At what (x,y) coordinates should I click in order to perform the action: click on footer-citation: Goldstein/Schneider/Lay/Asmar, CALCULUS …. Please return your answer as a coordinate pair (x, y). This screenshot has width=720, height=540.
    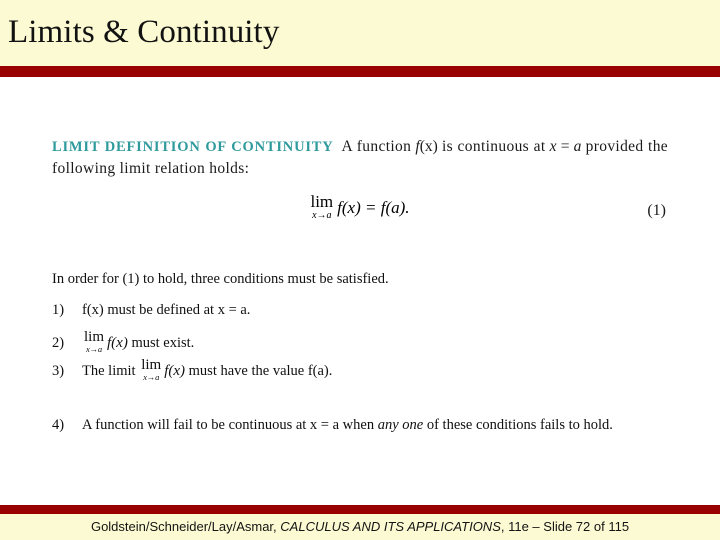
    Looking at the image, I should click on (360, 526).